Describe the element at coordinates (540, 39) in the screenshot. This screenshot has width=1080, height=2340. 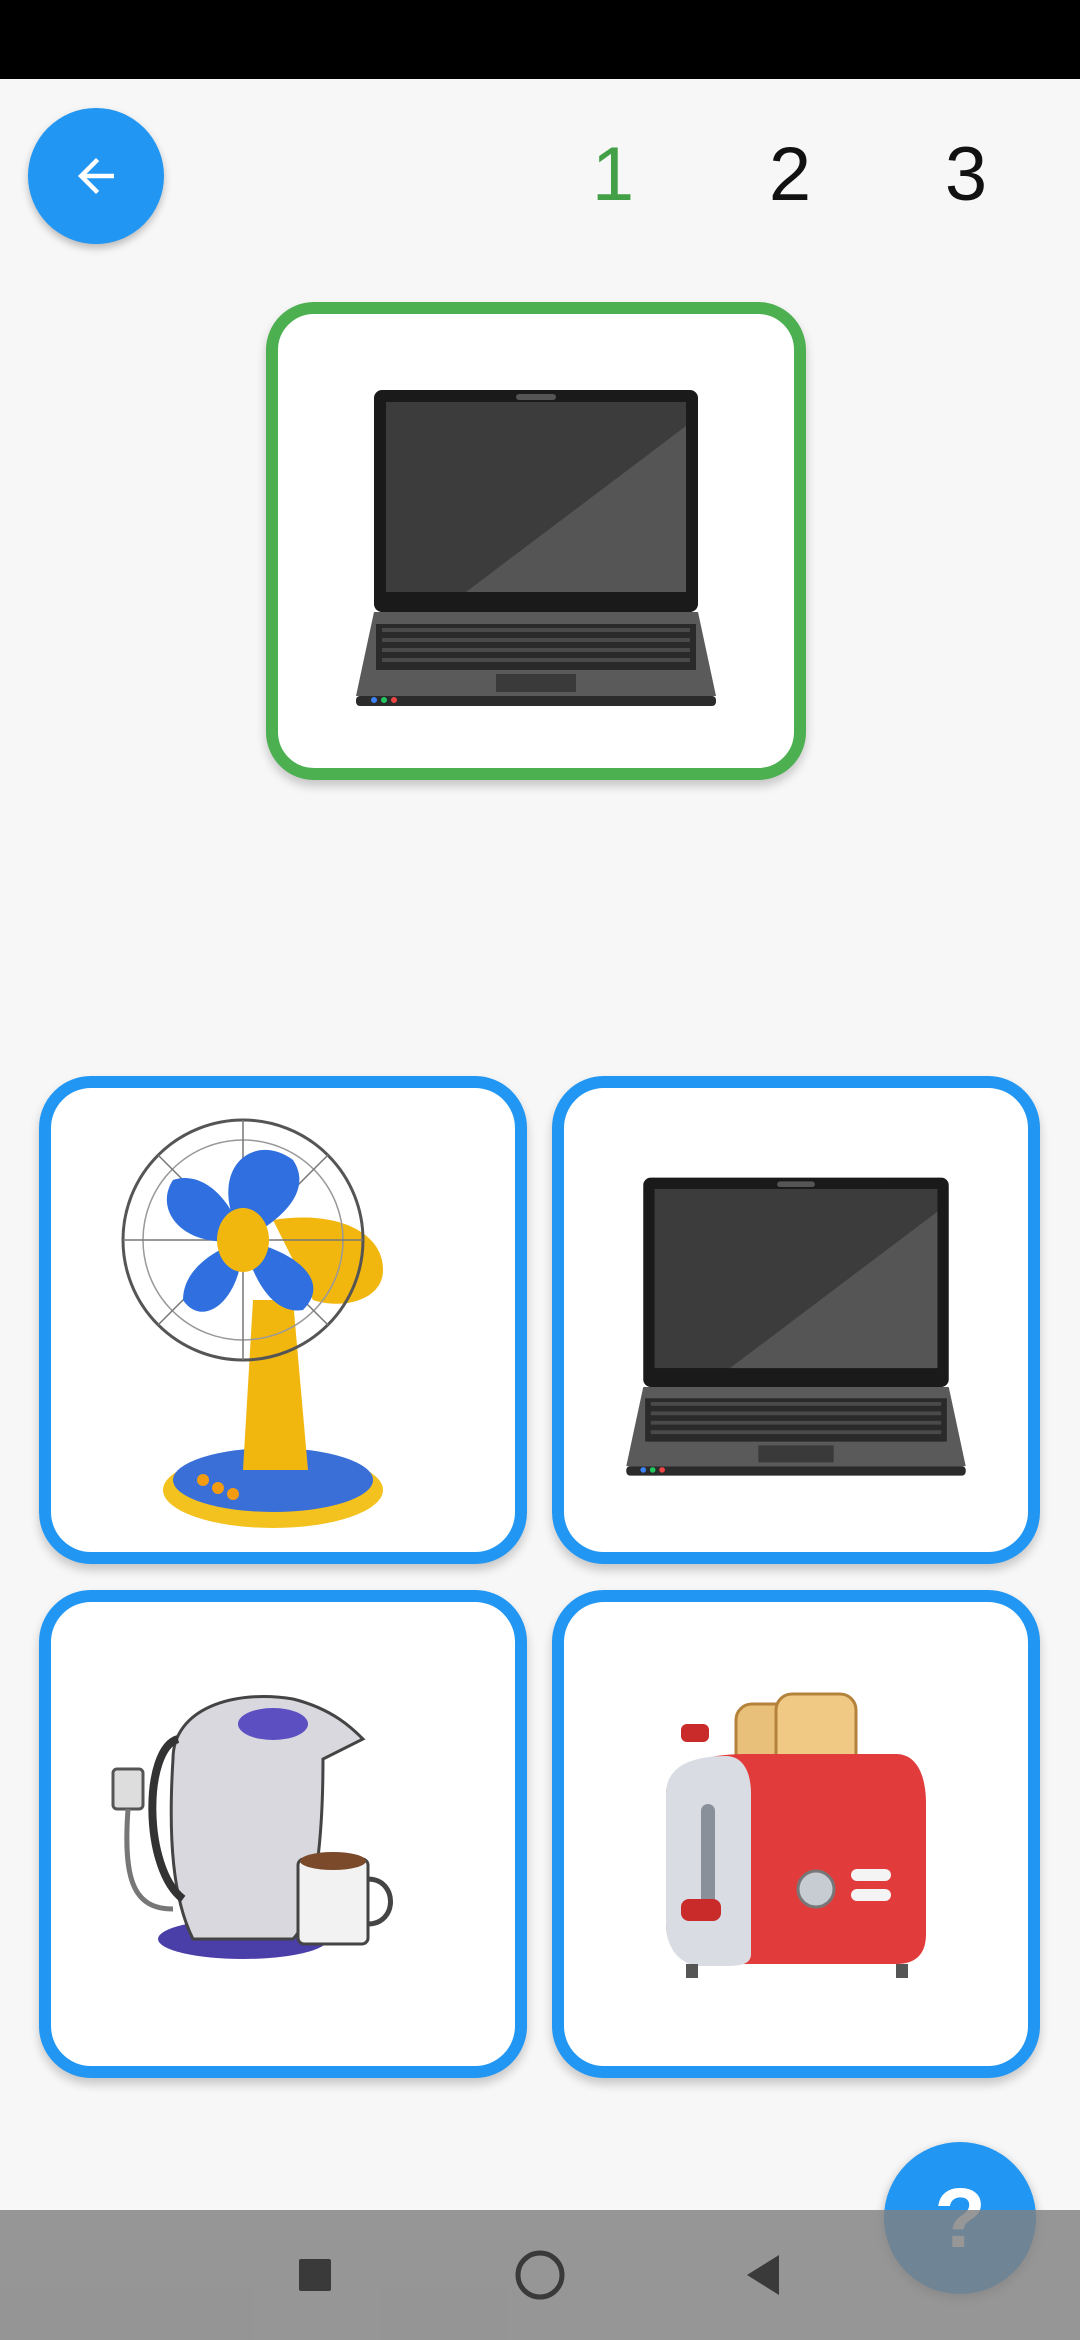
I see `status-bar` at that location.